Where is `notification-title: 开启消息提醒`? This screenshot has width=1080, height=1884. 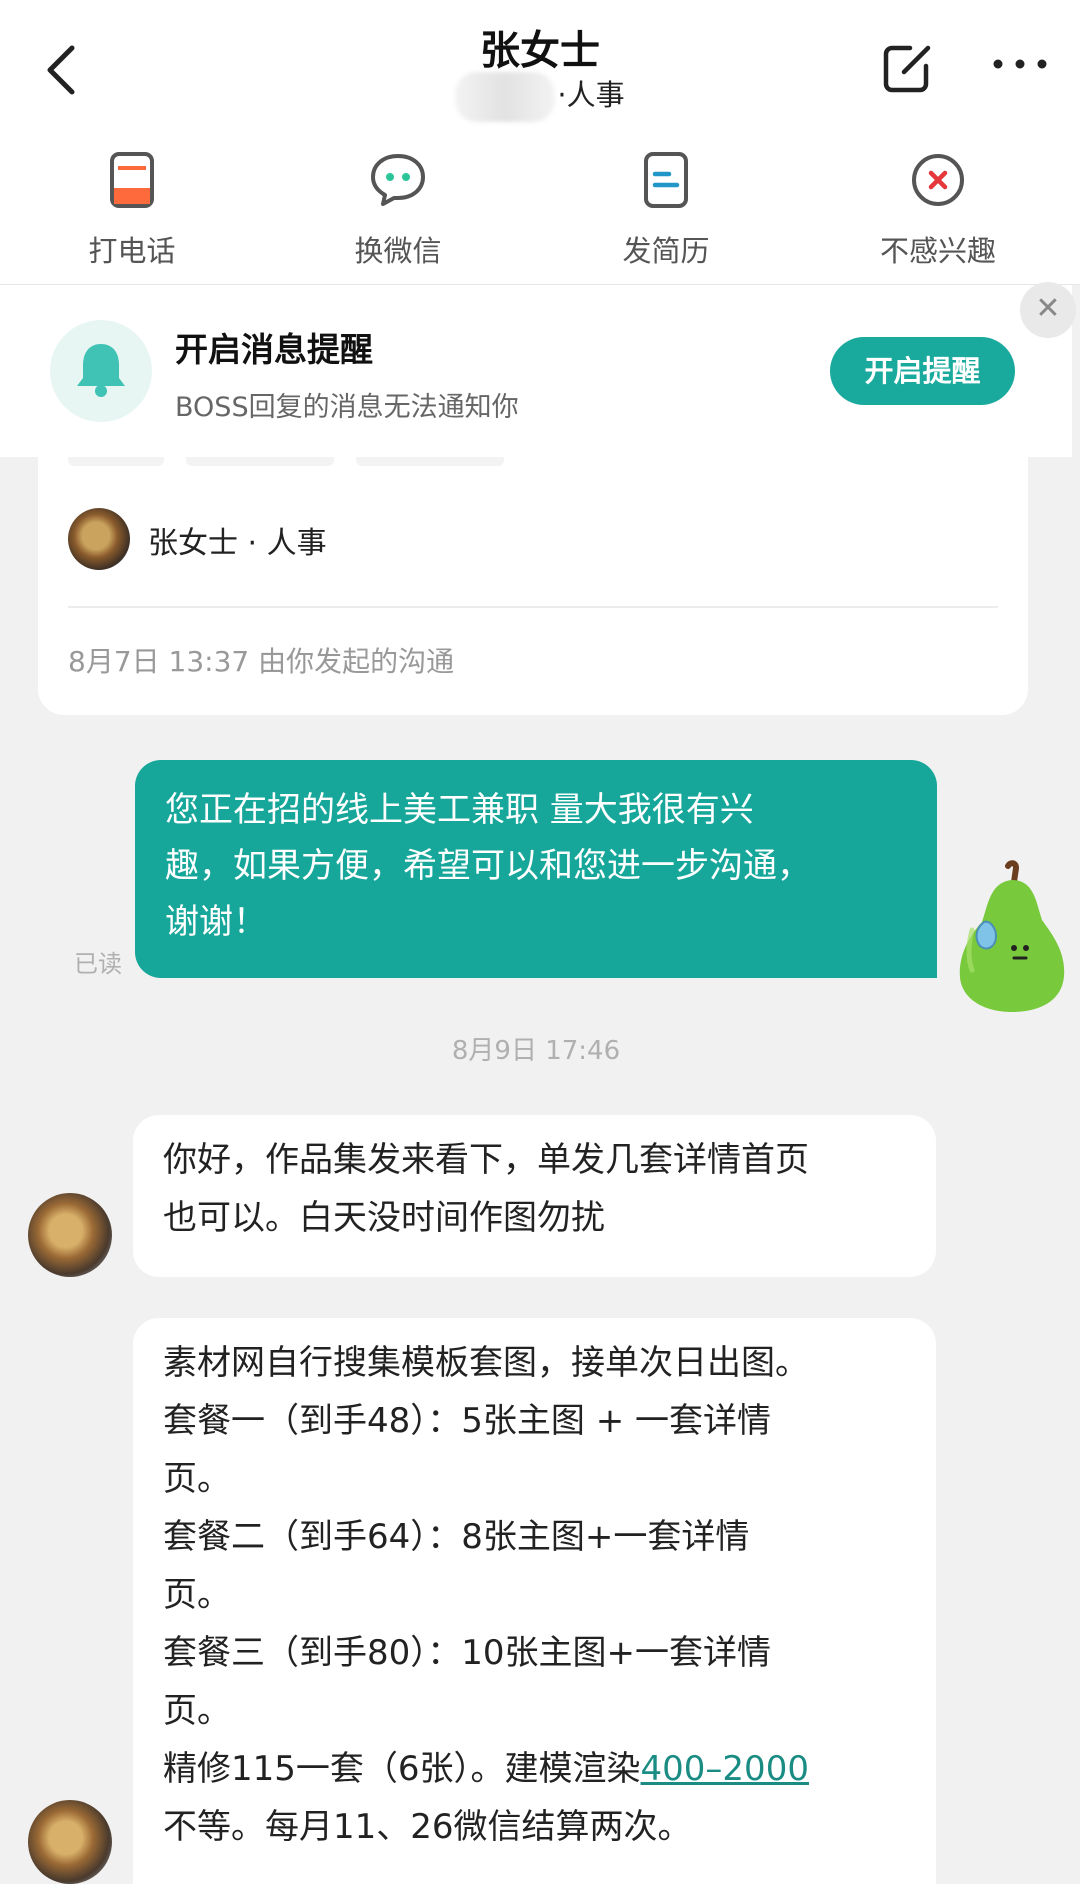
notification-title: 开启消息提醒 is located at coordinates (274, 349).